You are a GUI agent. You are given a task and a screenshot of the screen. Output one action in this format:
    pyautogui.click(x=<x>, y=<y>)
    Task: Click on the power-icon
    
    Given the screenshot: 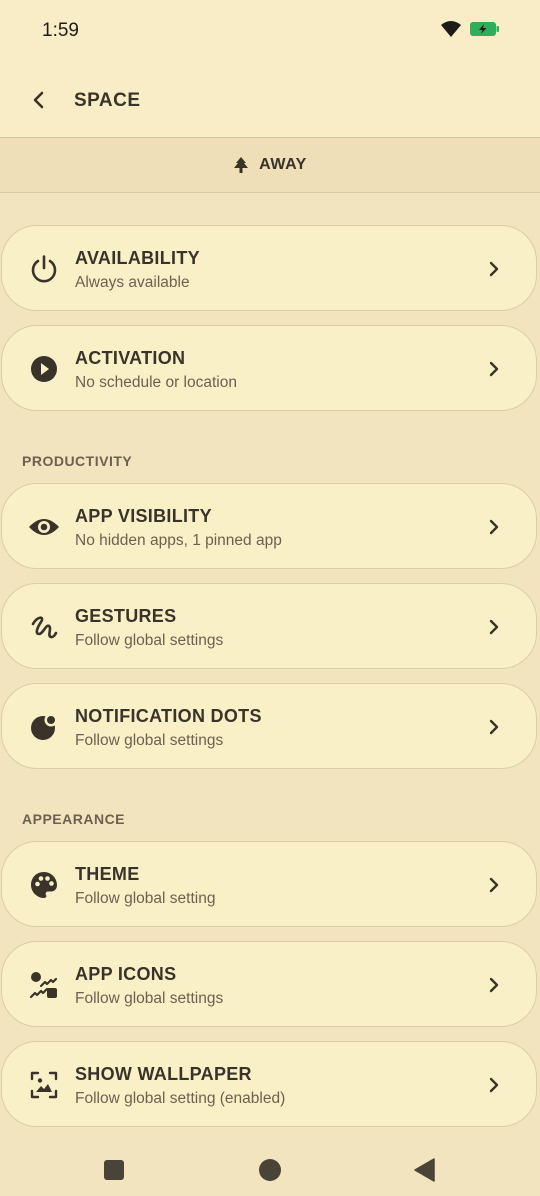 What is the action you would take?
    pyautogui.click(x=44, y=269)
    